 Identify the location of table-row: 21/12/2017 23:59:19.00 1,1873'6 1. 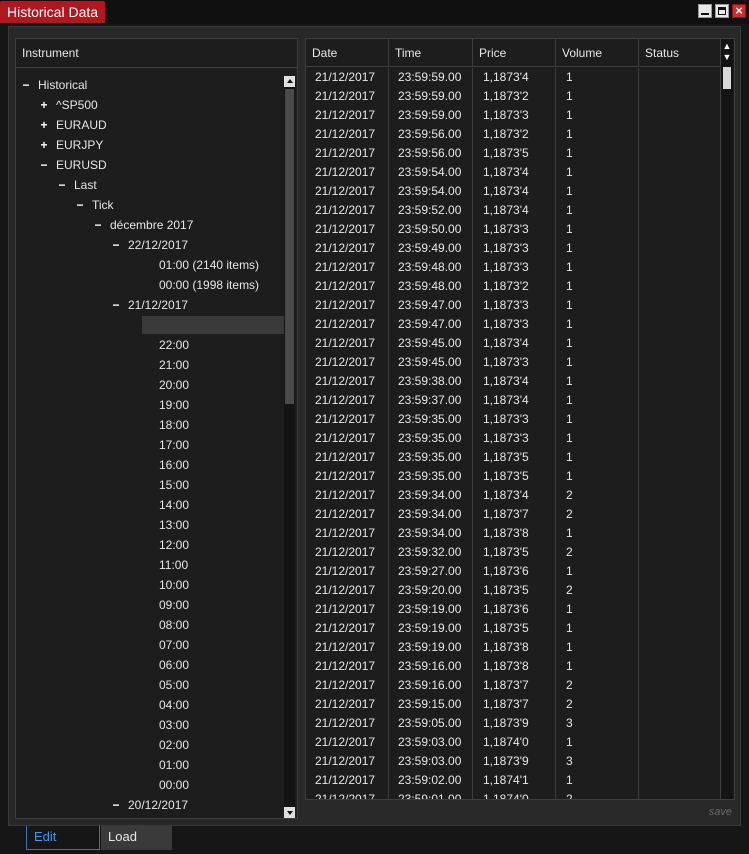
(513, 609).